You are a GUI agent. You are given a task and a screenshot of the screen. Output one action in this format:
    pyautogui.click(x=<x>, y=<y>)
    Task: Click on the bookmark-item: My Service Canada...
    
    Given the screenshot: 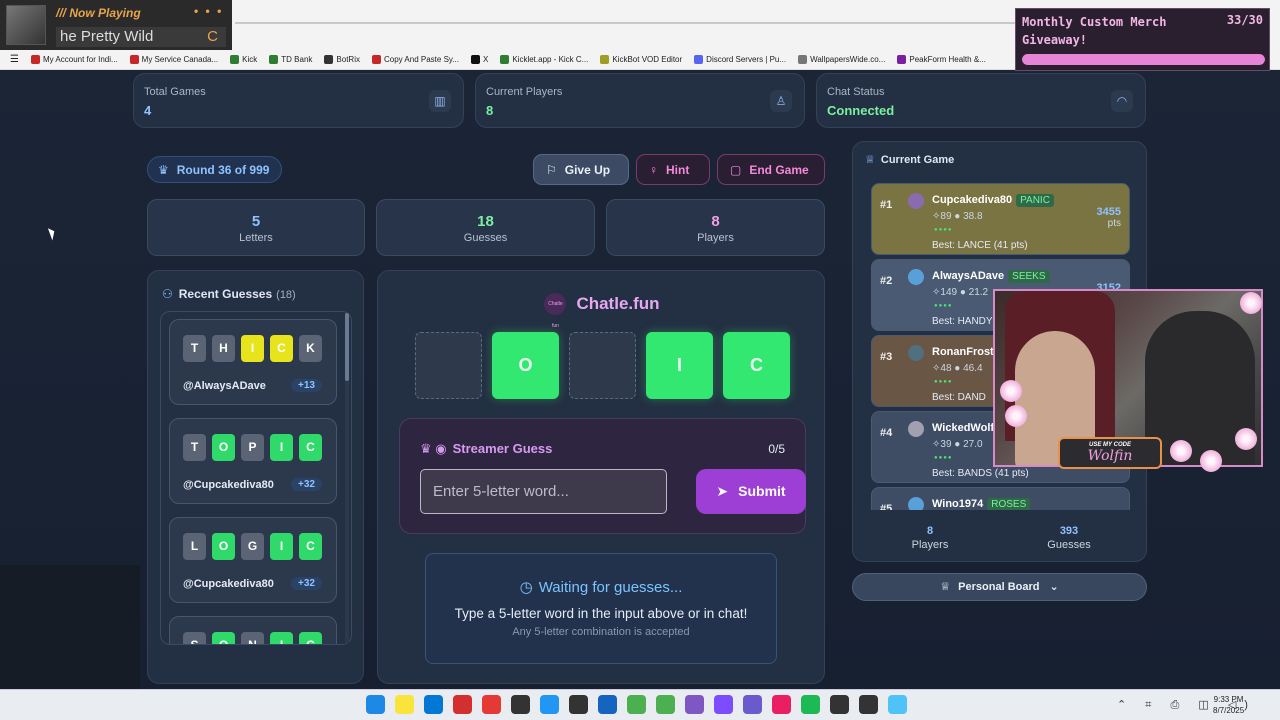 What is the action you would take?
    pyautogui.click(x=173, y=59)
    